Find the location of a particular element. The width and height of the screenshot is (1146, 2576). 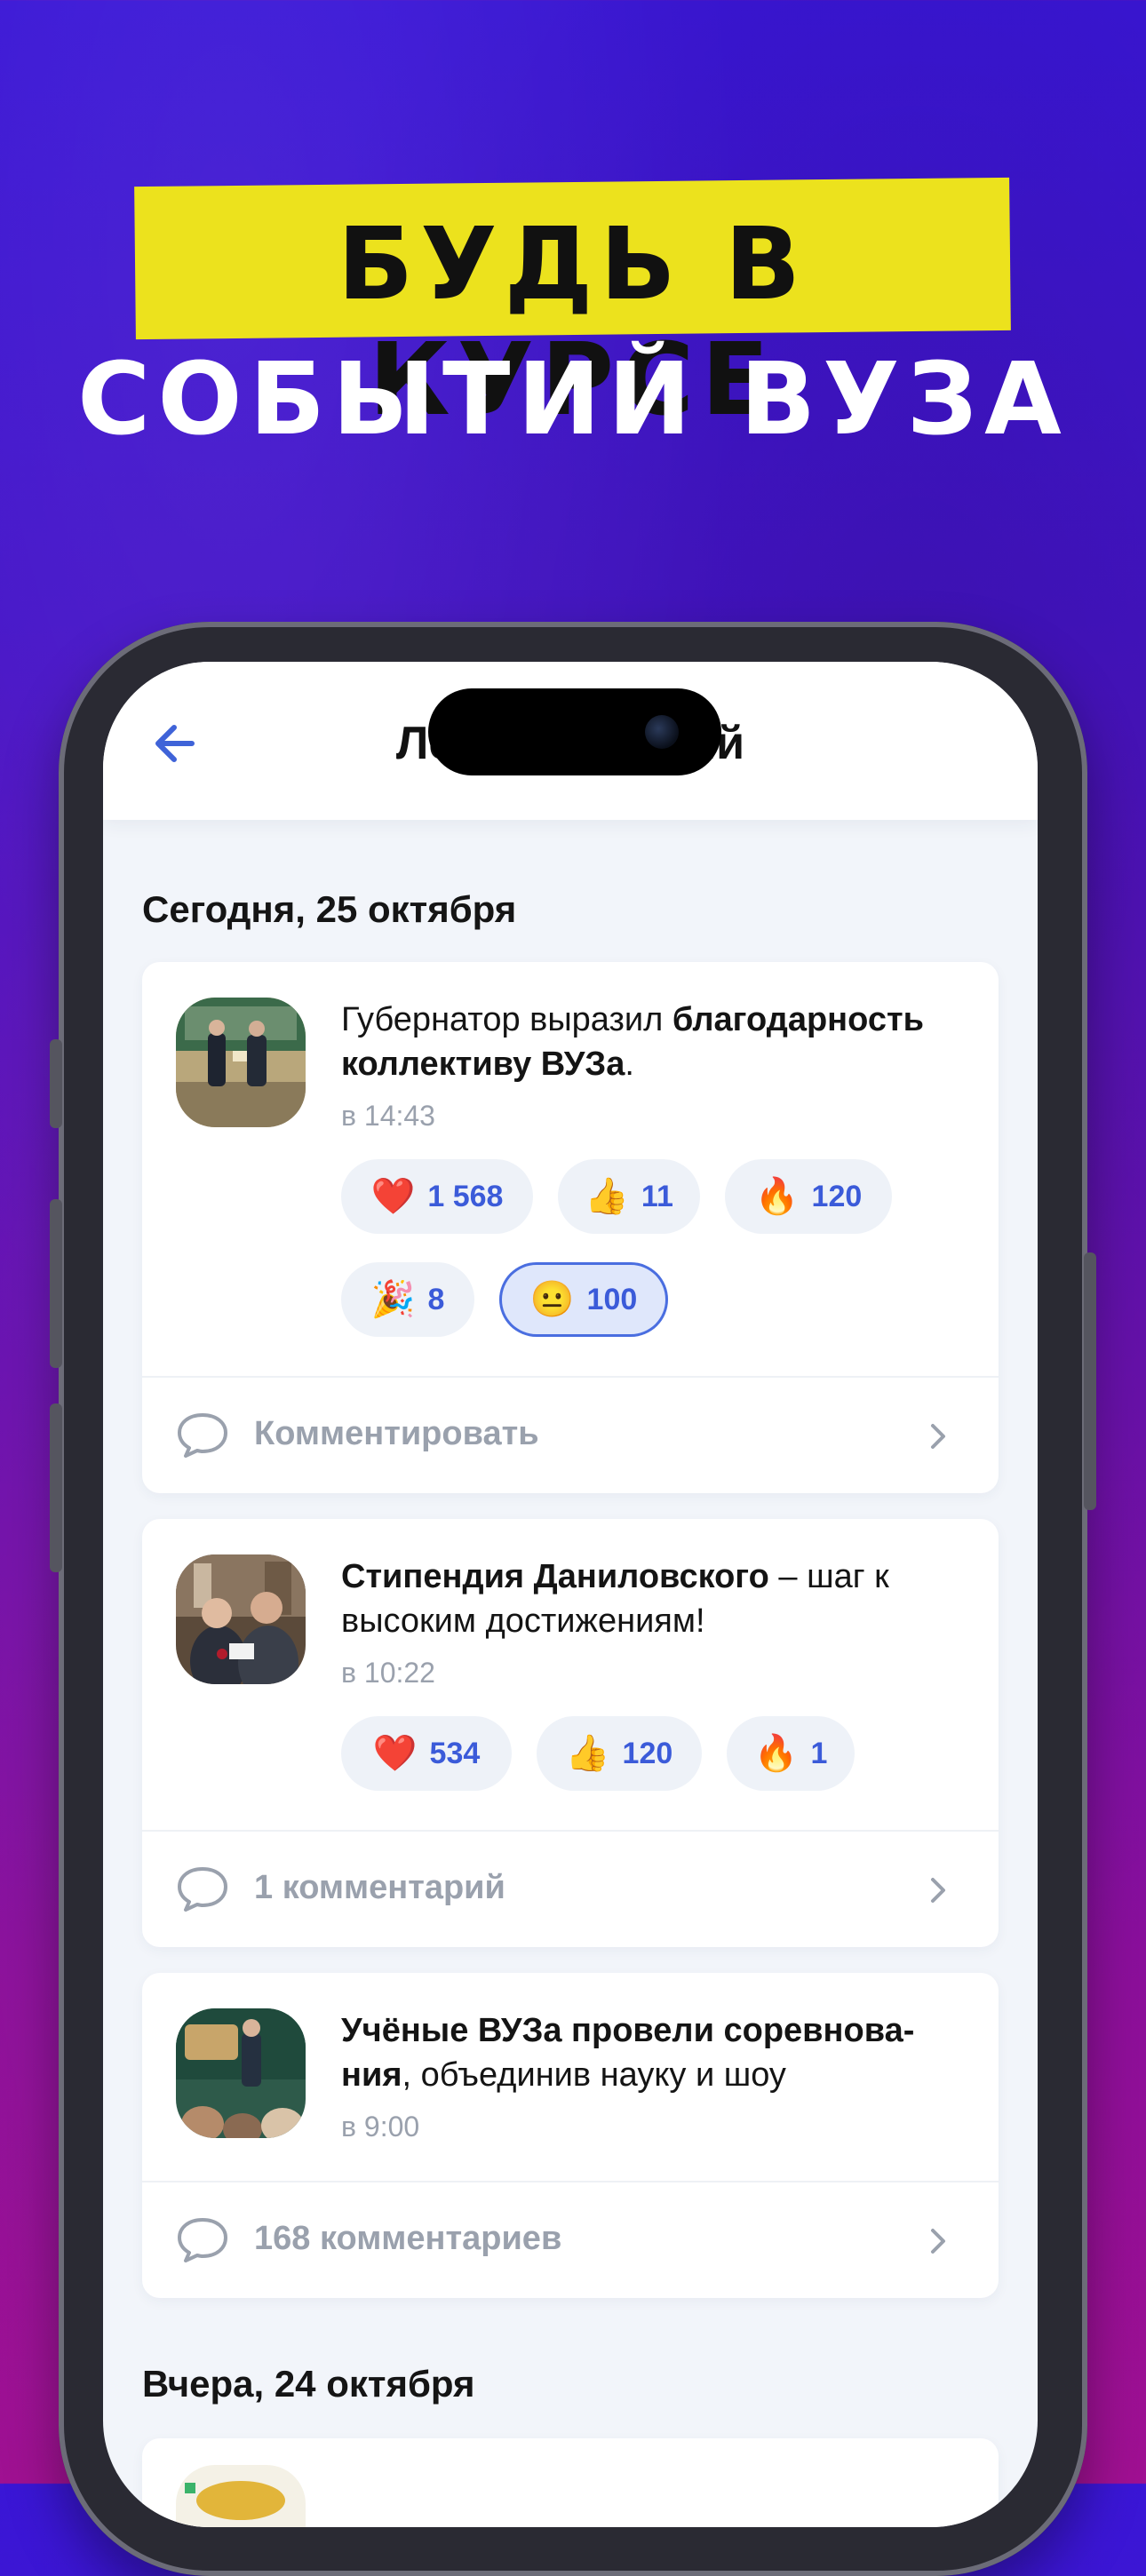

reaction-thumbs-up: 👍 120 is located at coordinates (619, 1753).